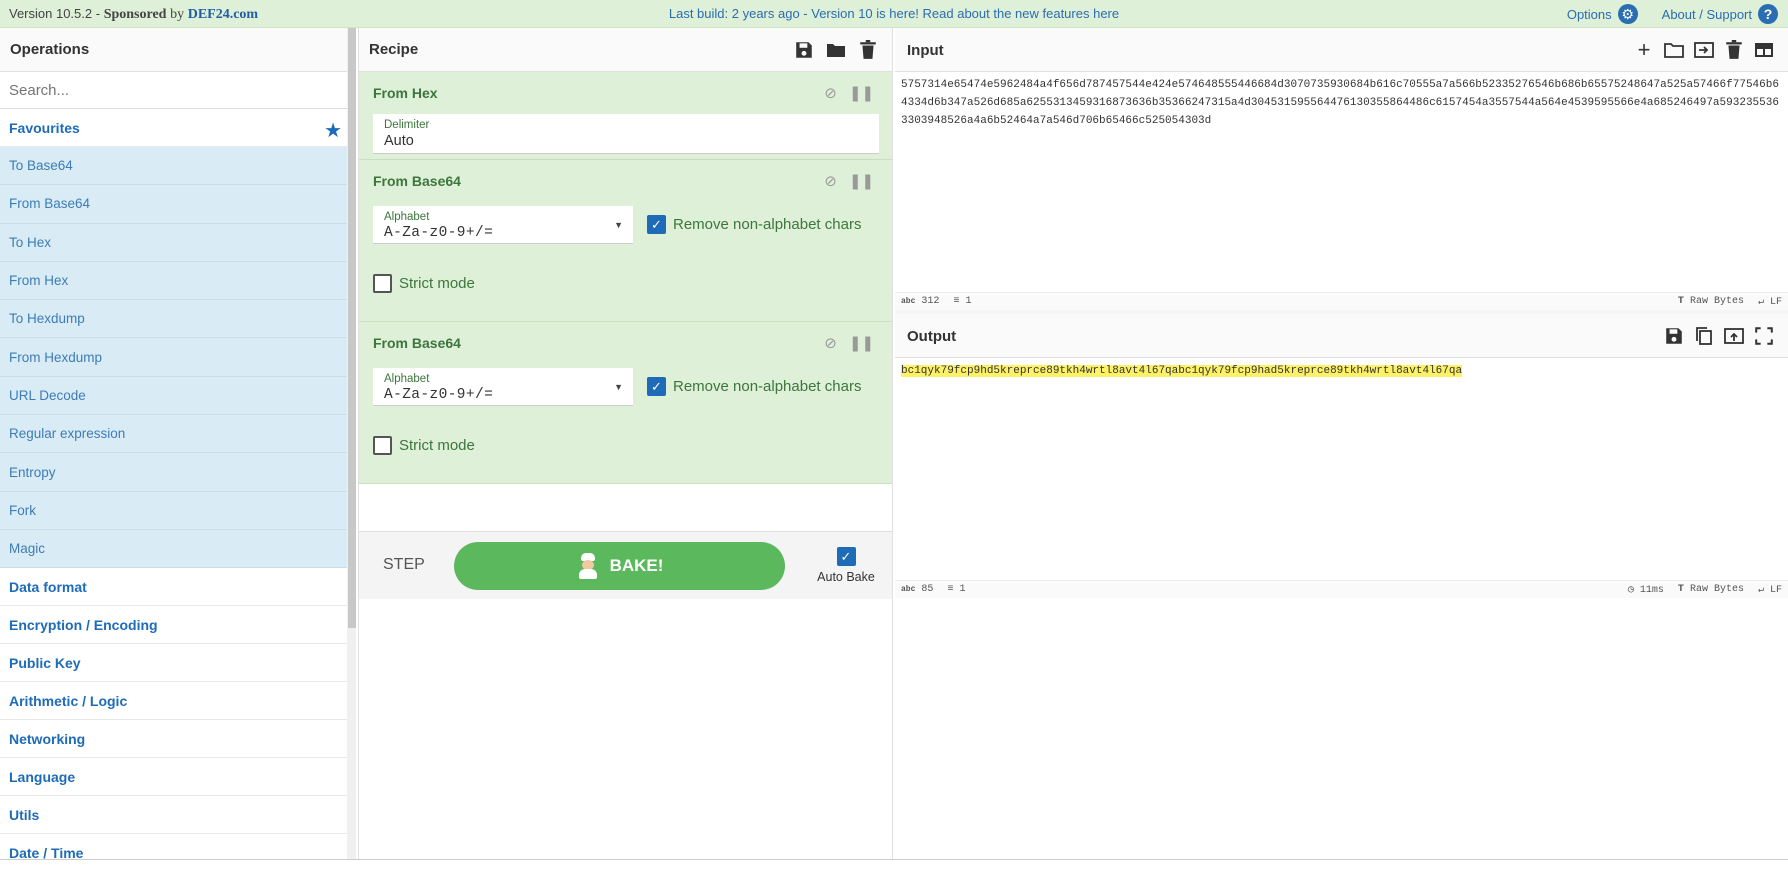  I want to click on auto-bake-toggle: ✓ Auto Bake, so click(846, 565).